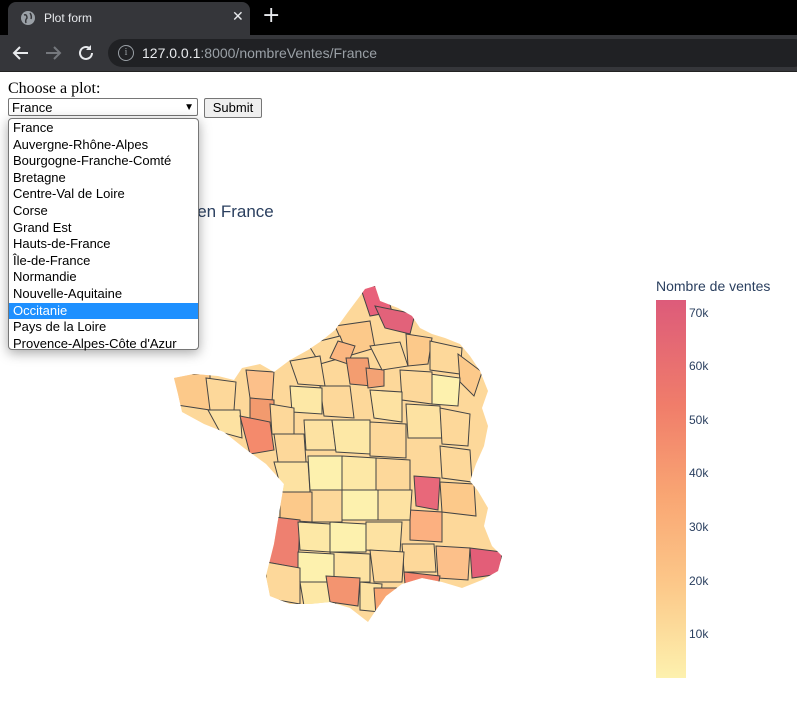 The width and height of the screenshot is (797, 711). I want to click on close-tab-icon: ✕, so click(238, 17).